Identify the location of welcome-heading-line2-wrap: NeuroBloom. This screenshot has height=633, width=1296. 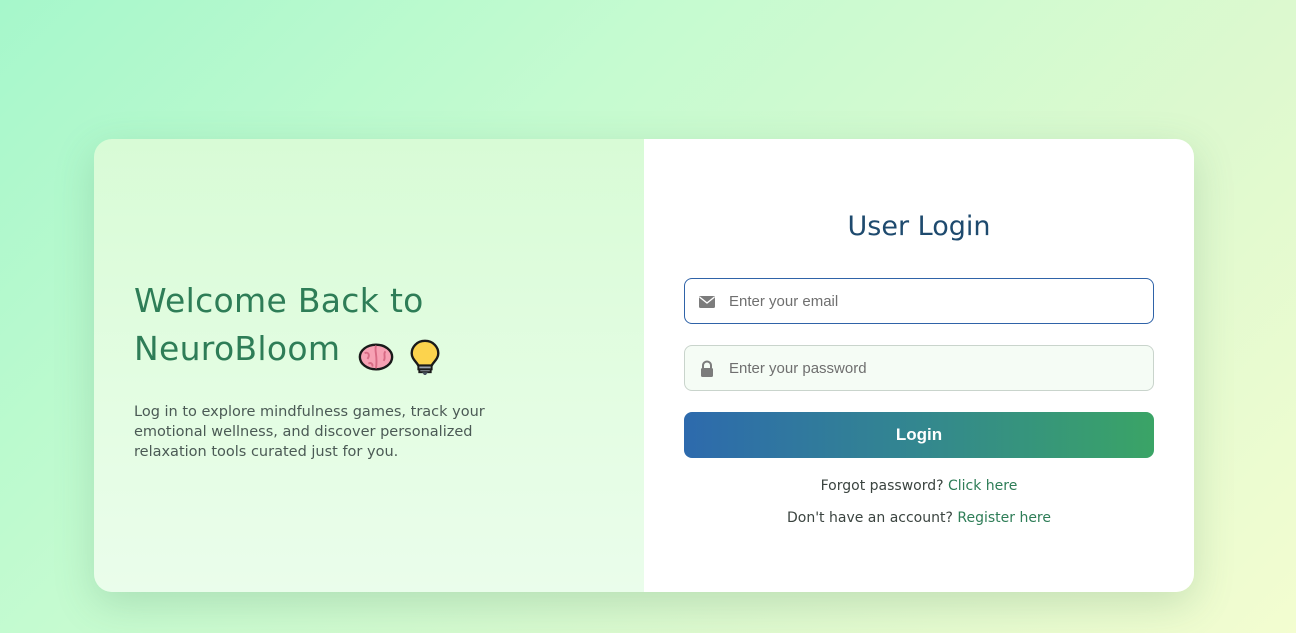
(364, 352).